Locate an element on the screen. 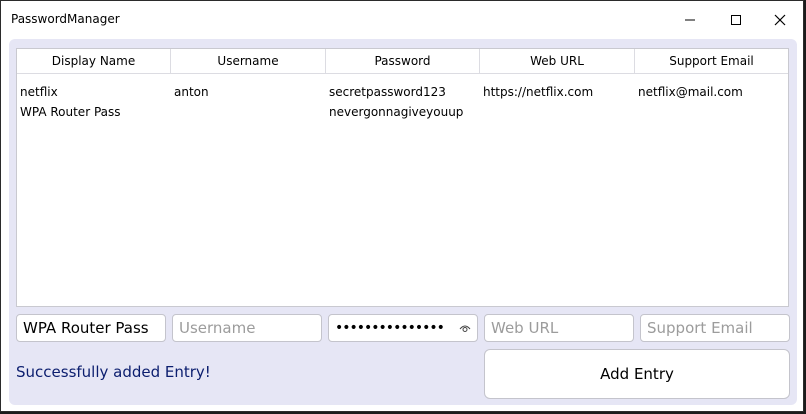 The width and height of the screenshot is (806, 414). password-input: ••••••••••••••• is located at coordinates (403, 328).